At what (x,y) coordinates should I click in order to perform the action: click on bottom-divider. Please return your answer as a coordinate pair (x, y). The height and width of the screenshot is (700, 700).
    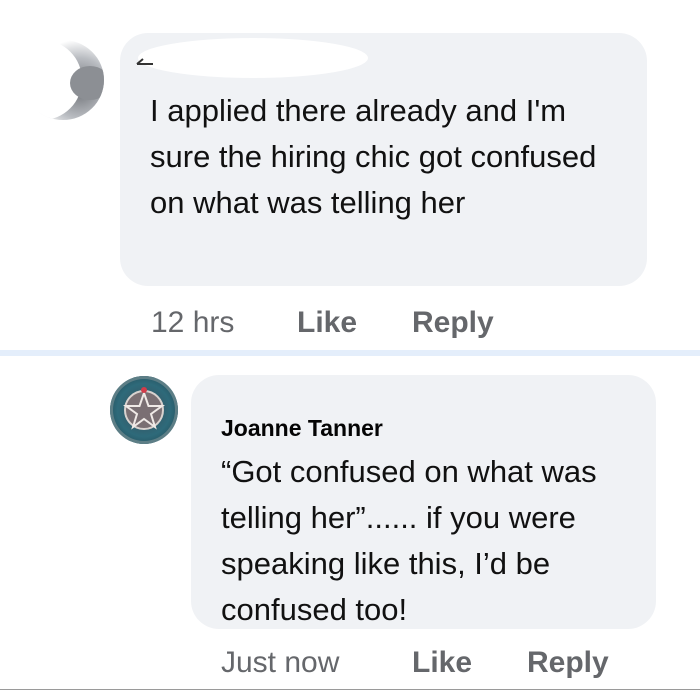
    Looking at the image, I should click on (350, 689).